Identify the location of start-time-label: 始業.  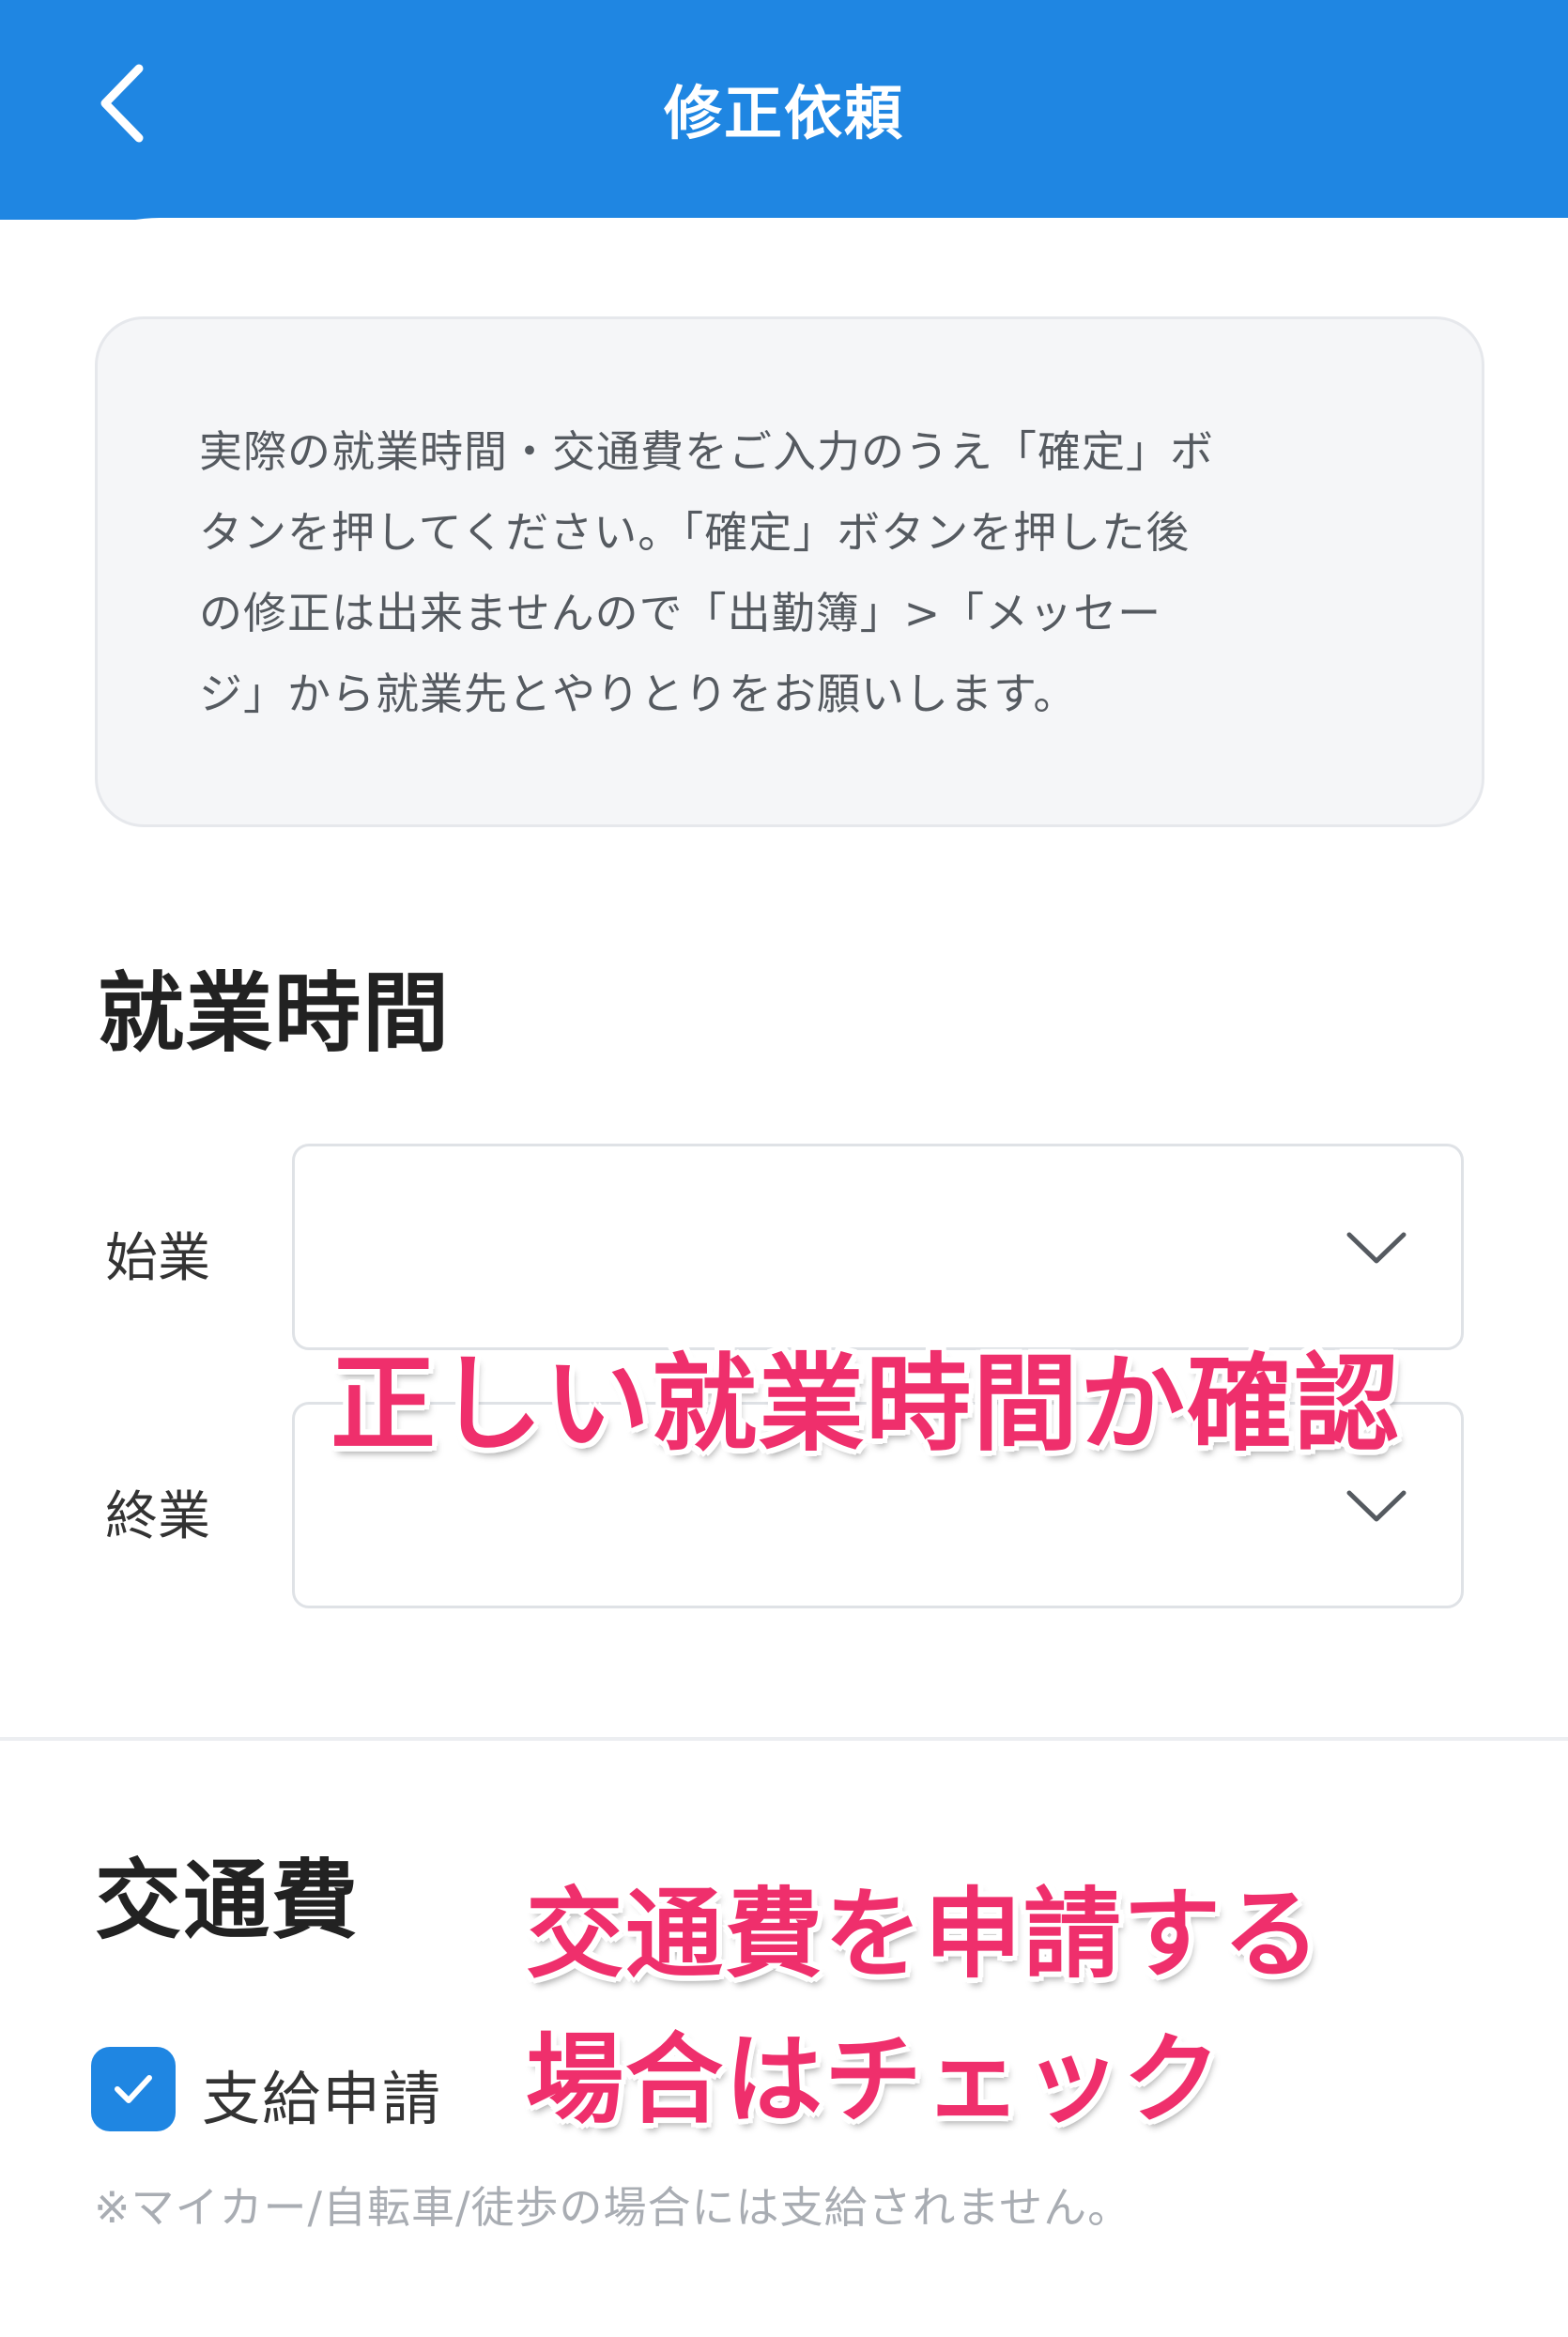
(158, 1258).